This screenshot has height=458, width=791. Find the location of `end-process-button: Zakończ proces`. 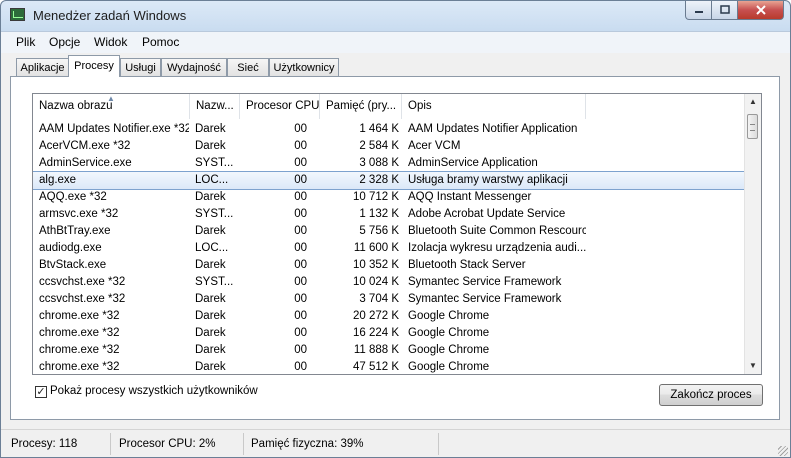

end-process-button: Zakończ proces is located at coordinates (711, 395).